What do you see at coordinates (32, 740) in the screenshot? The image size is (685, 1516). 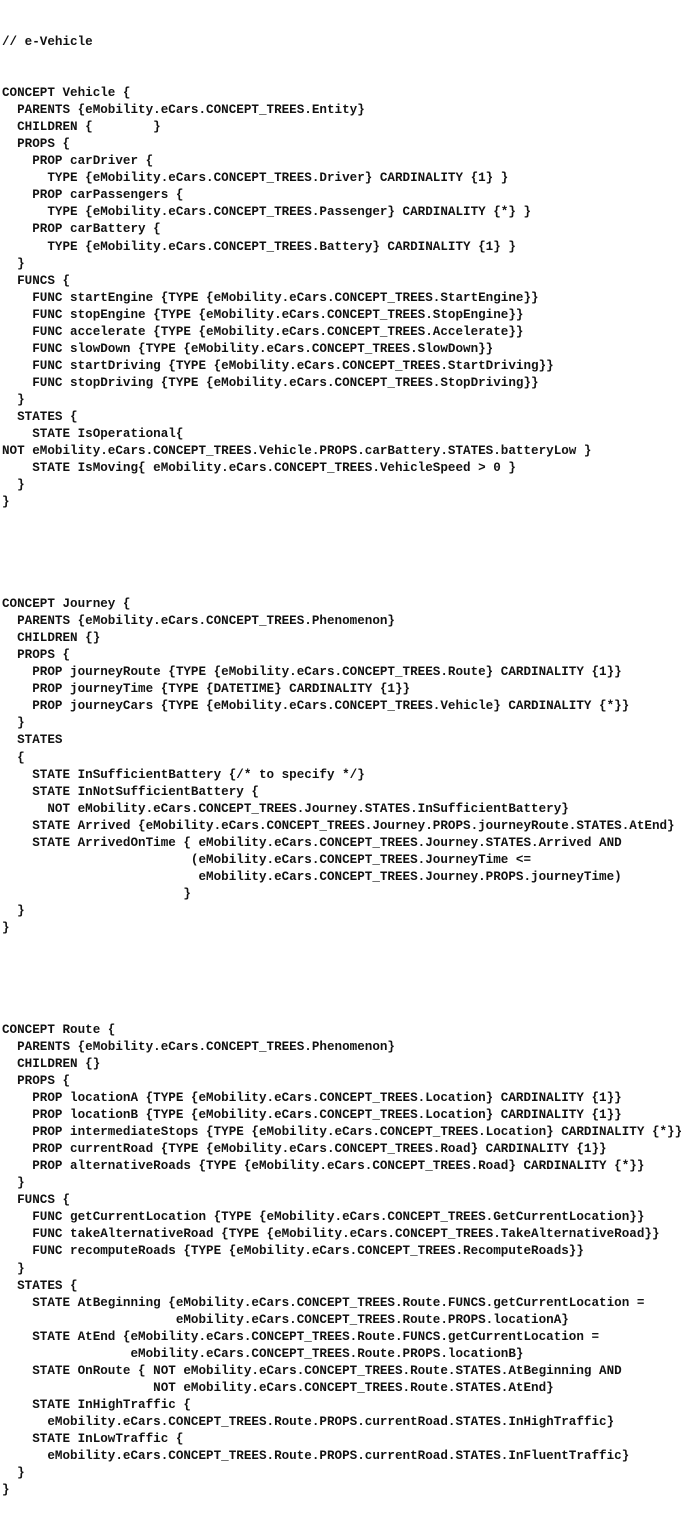 I see `code-line: STATES` at bounding box center [32, 740].